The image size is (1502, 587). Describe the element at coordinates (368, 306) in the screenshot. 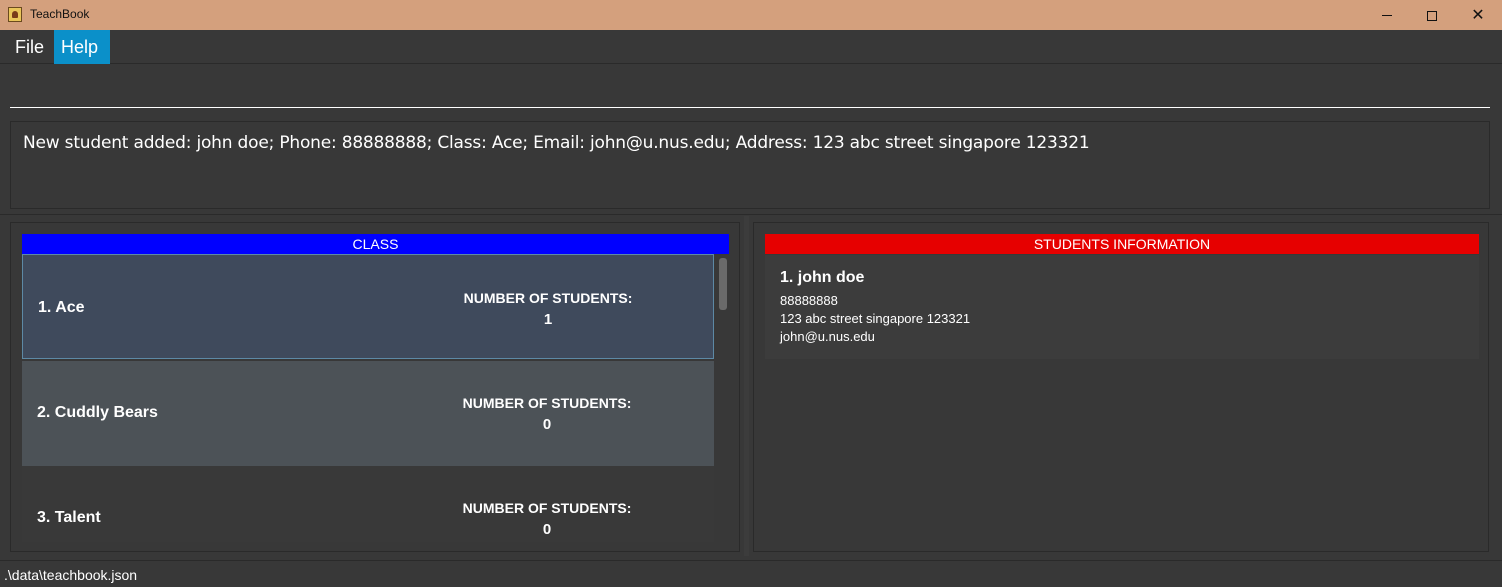

I see `class-card-ace: 1. Ace NUMBER OF STUDENTS: 1` at that location.